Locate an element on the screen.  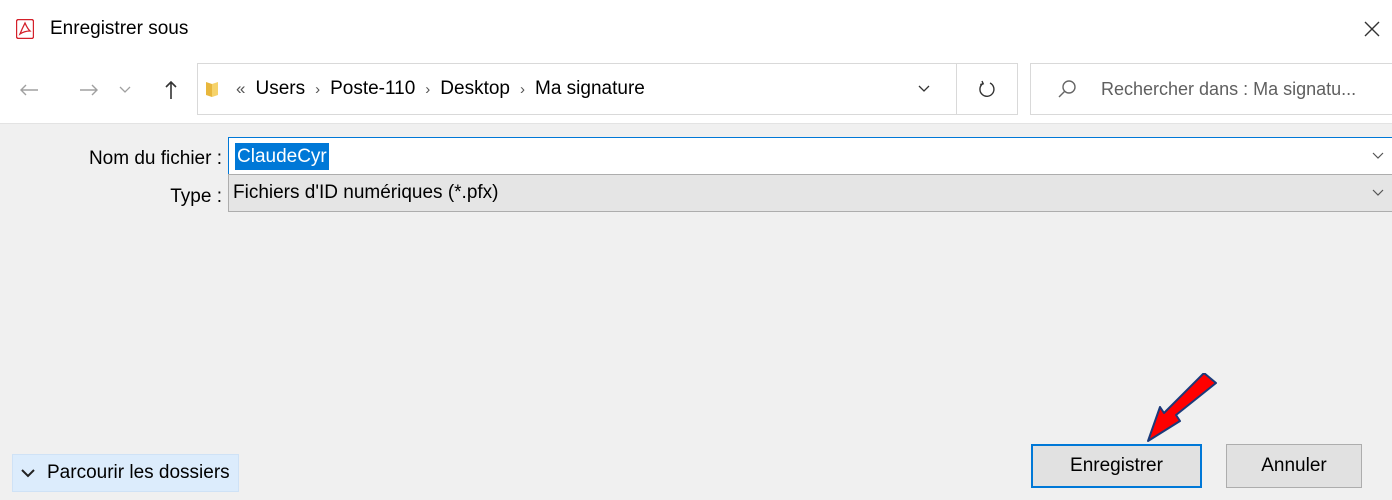
type-value: Fichiers d'ID numériques (*.pfx) is located at coordinates (366, 192).